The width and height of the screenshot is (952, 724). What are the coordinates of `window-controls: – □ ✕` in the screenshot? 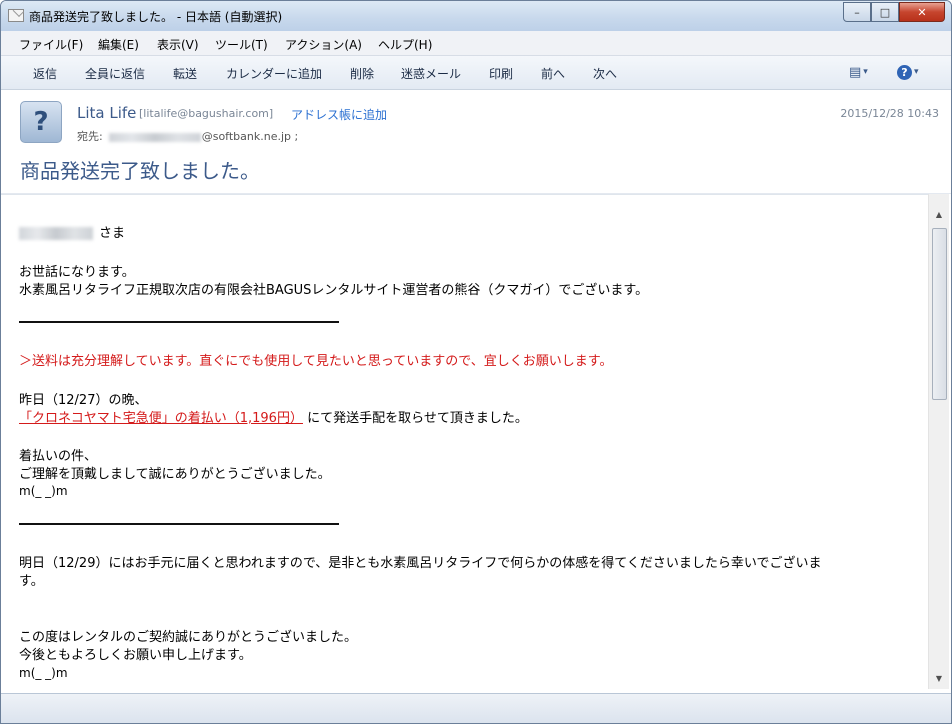 It's located at (894, 12).